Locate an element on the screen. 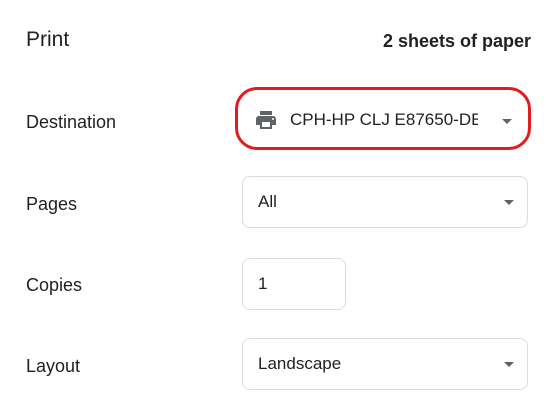 The height and width of the screenshot is (400, 548). pages-label: Pages is located at coordinates (52, 204).